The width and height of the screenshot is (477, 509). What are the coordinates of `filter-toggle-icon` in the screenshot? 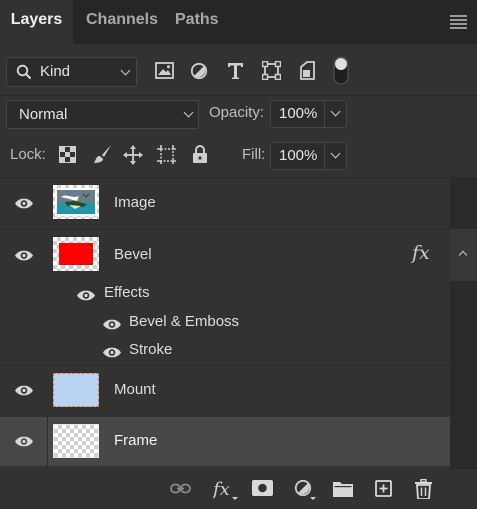 It's located at (341, 70).